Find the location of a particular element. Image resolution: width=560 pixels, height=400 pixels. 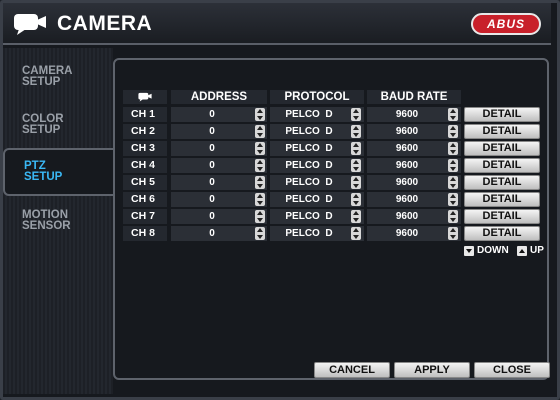

channel-column-header is located at coordinates (145, 97).